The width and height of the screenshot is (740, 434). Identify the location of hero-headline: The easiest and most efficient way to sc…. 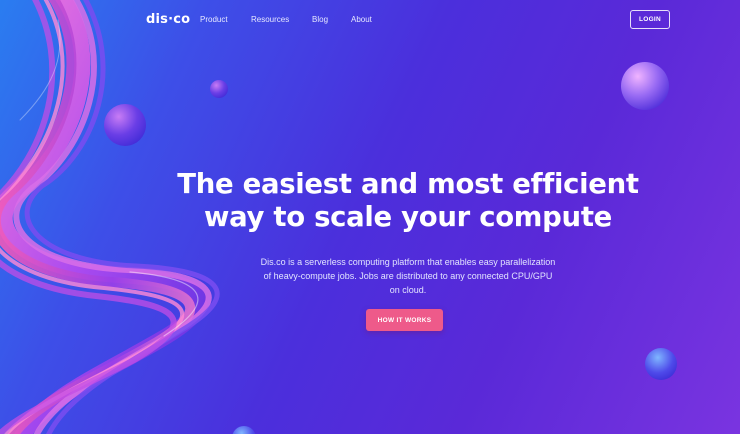
(408, 201).